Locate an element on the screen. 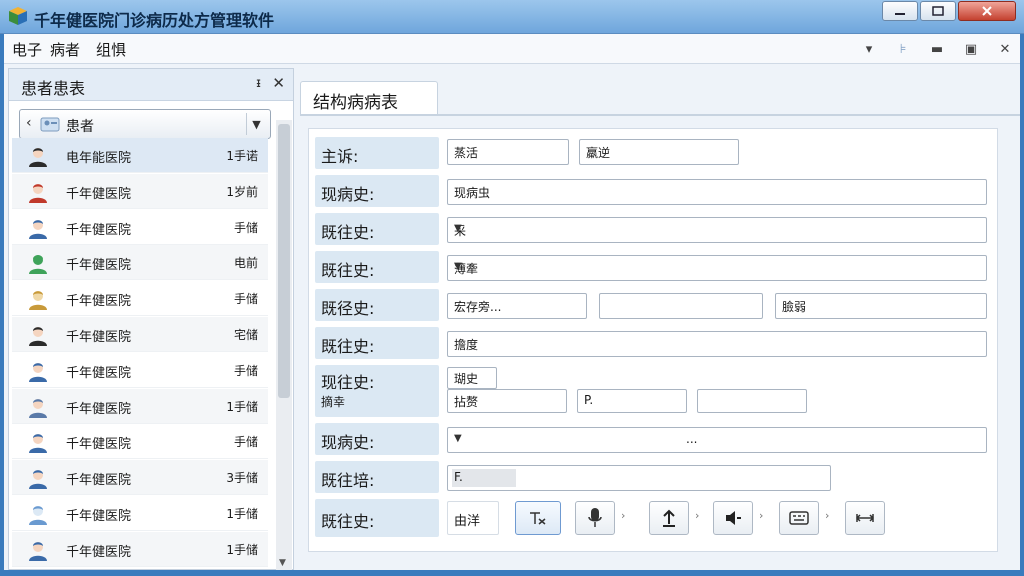 This screenshot has height=576, width=1024. tab-structured-record: 结构病病表 is located at coordinates (369, 98).